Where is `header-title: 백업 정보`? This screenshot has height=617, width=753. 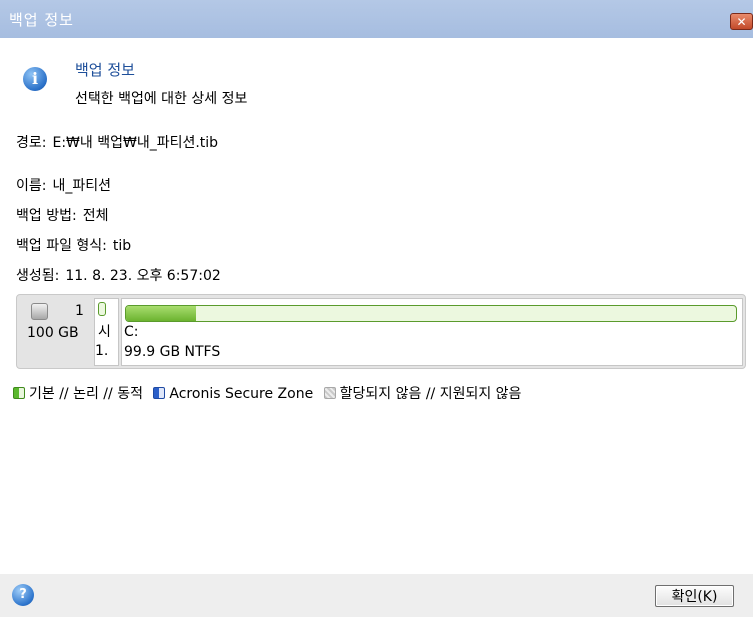
header-title: 백업 정보 is located at coordinates (105, 70).